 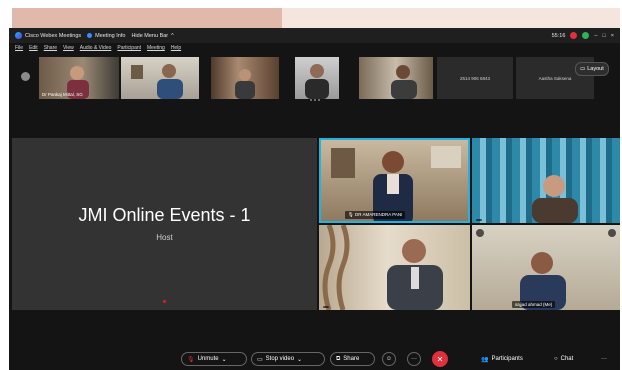 What do you see at coordinates (612, 36) in the screenshot?
I see `close-window-button: ×` at bounding box center [612, 36].